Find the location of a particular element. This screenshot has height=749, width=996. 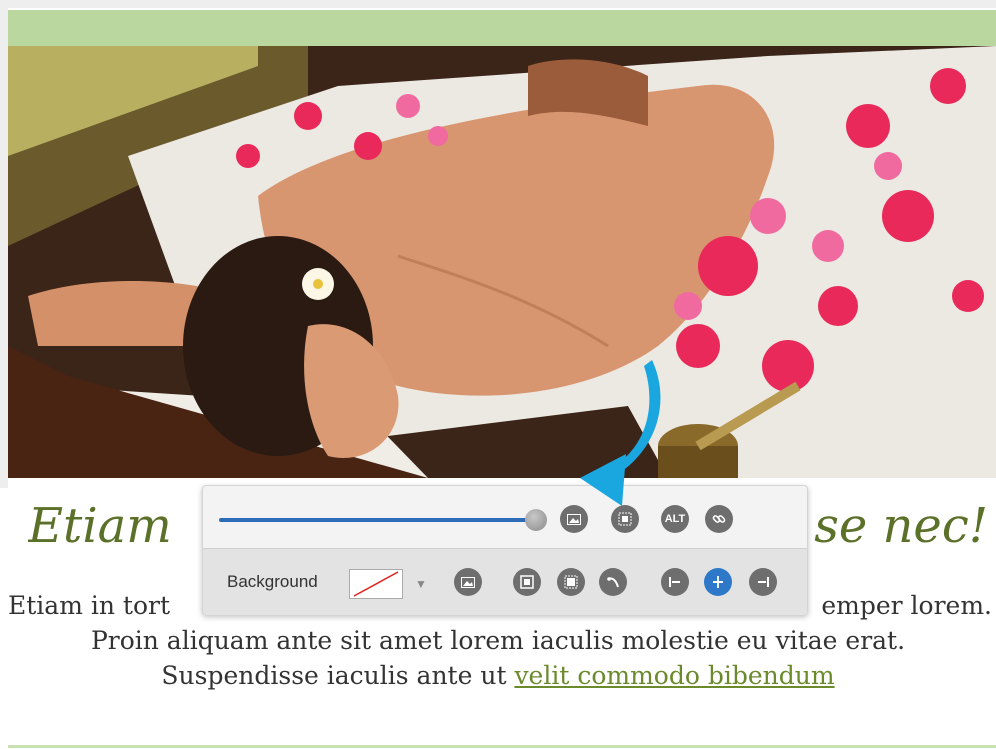

align-right-icon is located at coordinates (763, 582).